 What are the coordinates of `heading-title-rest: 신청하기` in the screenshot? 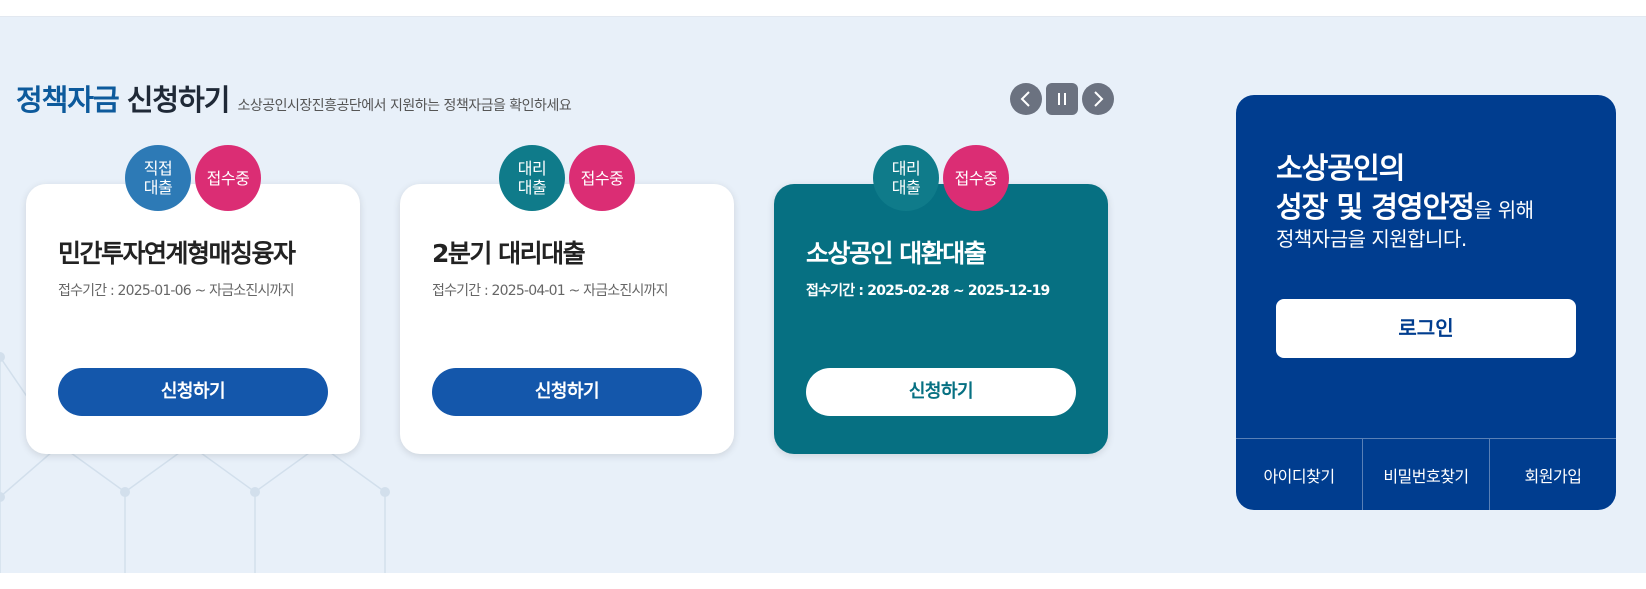 It's located at (178, 100).